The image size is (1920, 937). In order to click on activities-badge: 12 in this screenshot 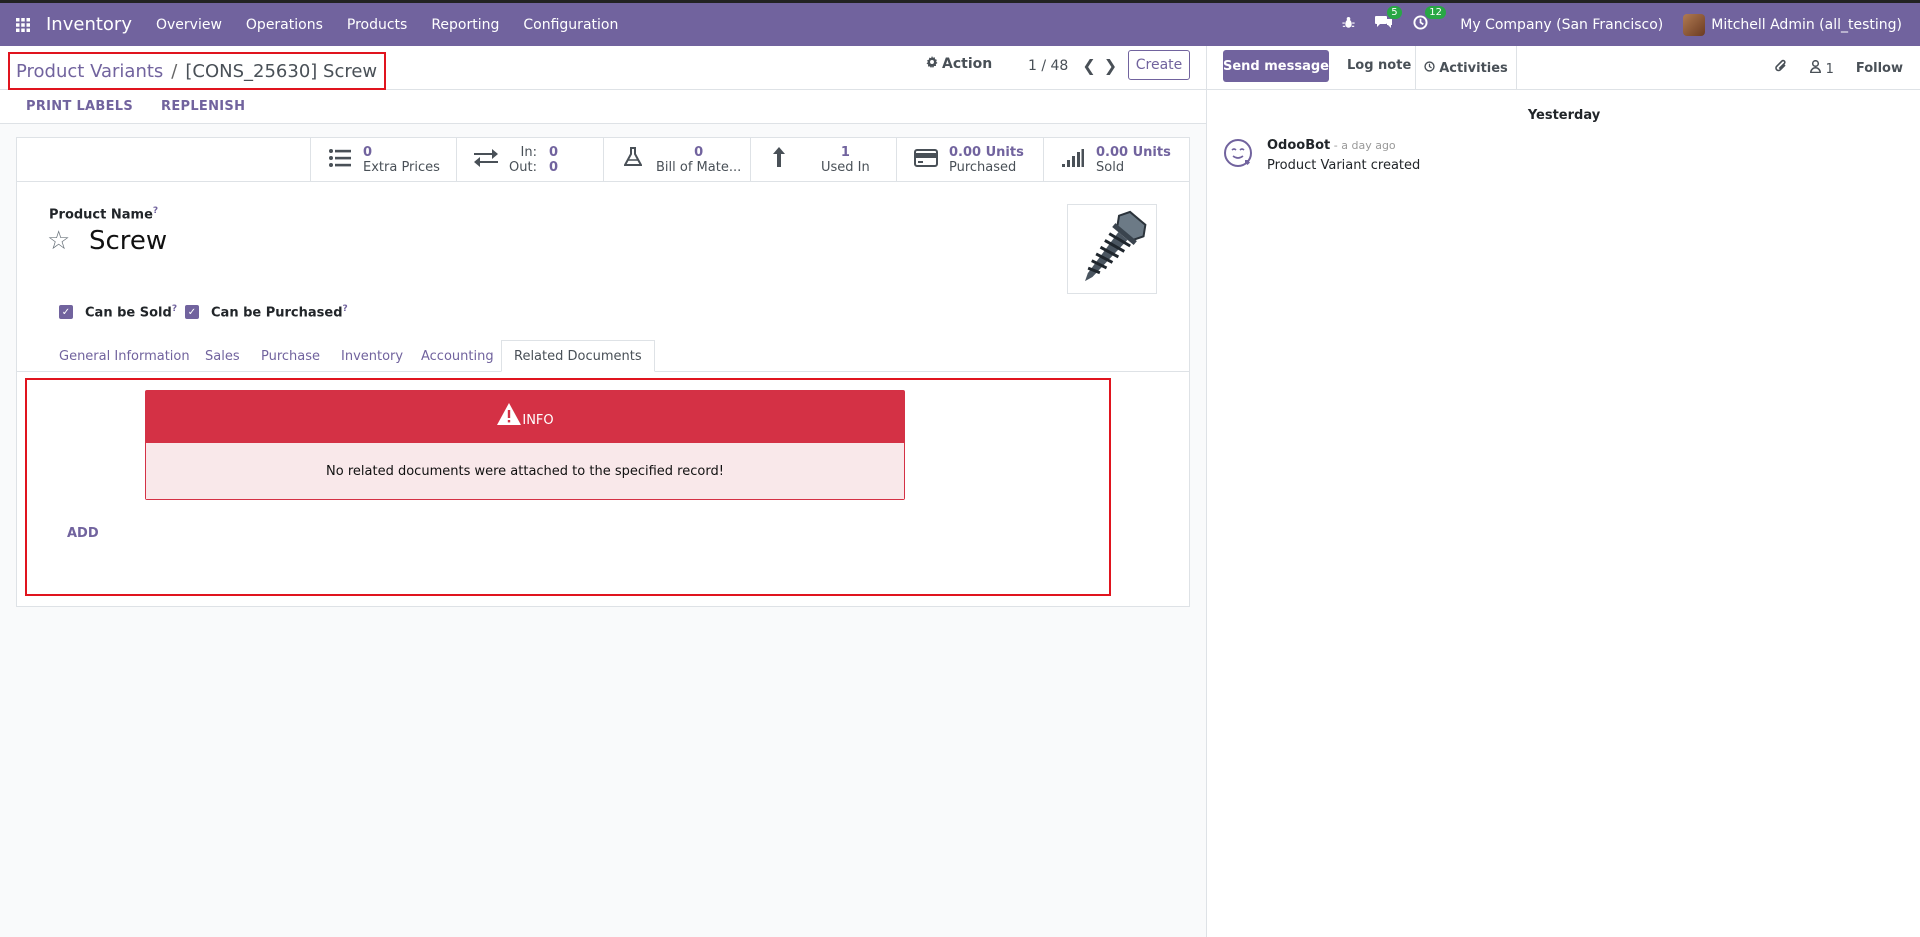, I will do `click(1435, 12)`.